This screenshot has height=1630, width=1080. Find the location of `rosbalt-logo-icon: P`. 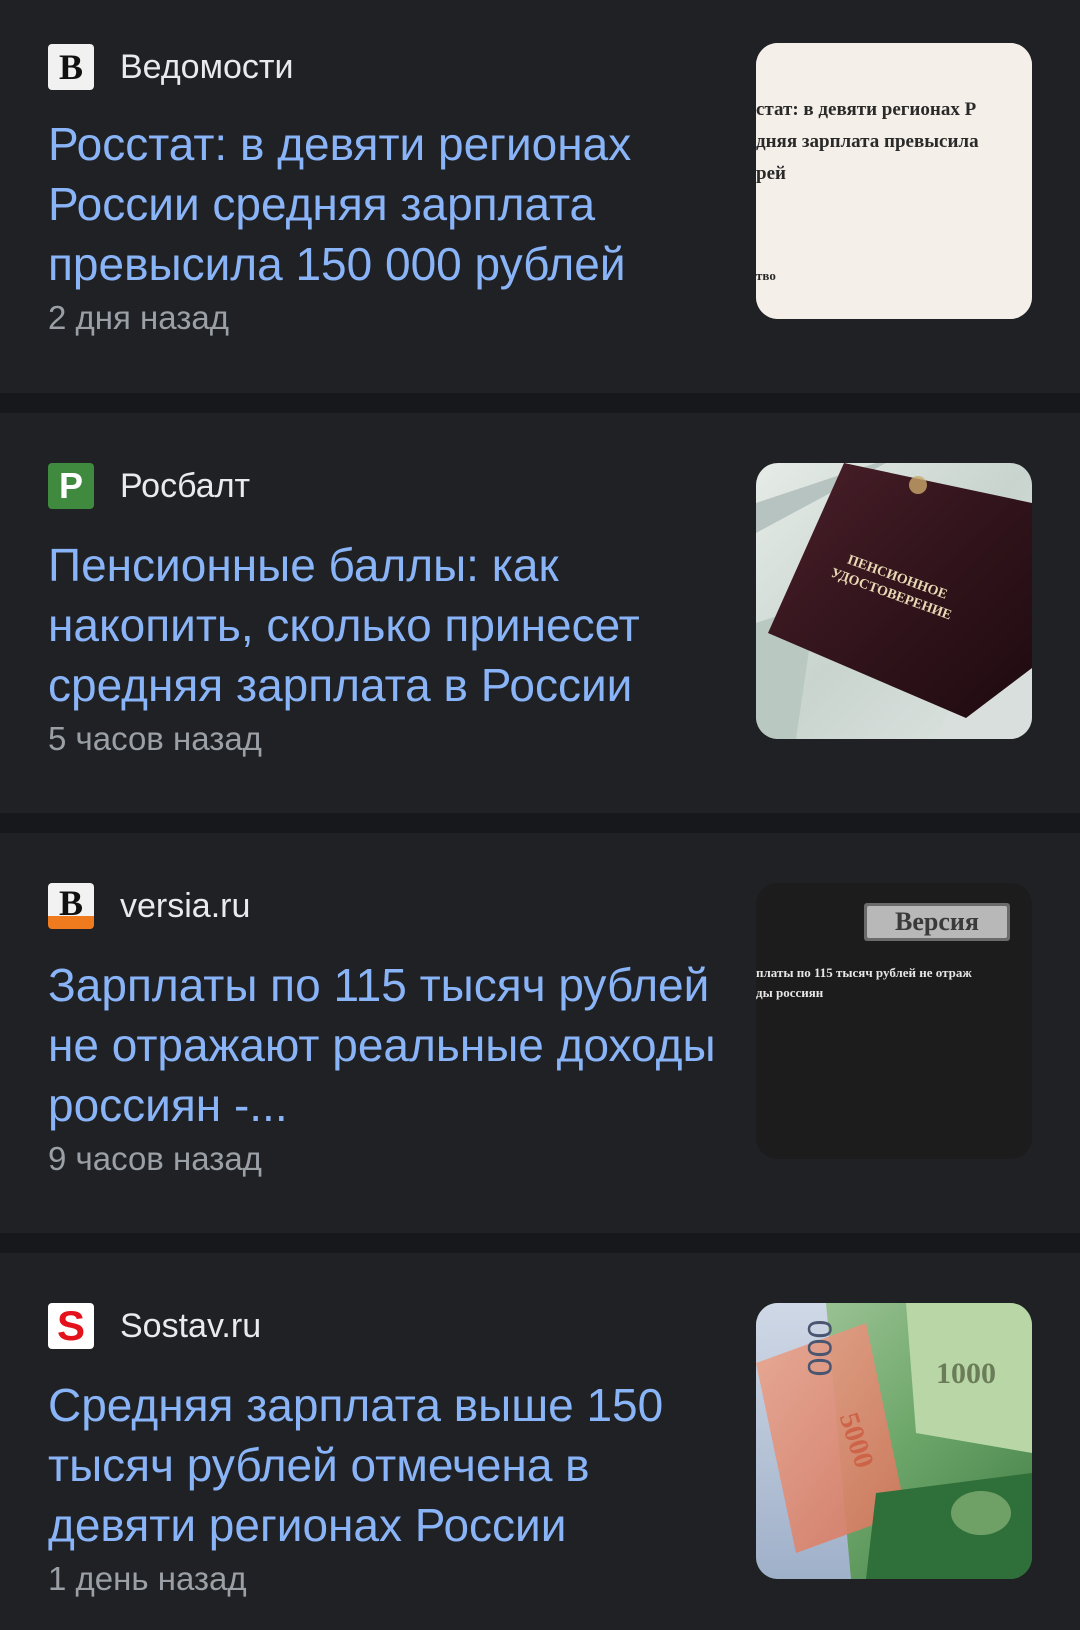

rosbalt-logo-icon: P is located at coordinates (71, 486).